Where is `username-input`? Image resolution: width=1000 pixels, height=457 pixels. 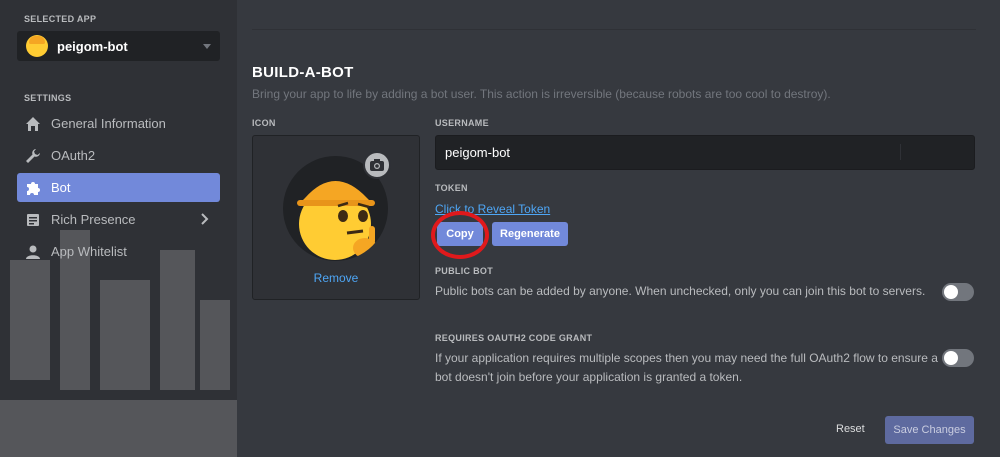 username-input is located at coordinates (705, 152).